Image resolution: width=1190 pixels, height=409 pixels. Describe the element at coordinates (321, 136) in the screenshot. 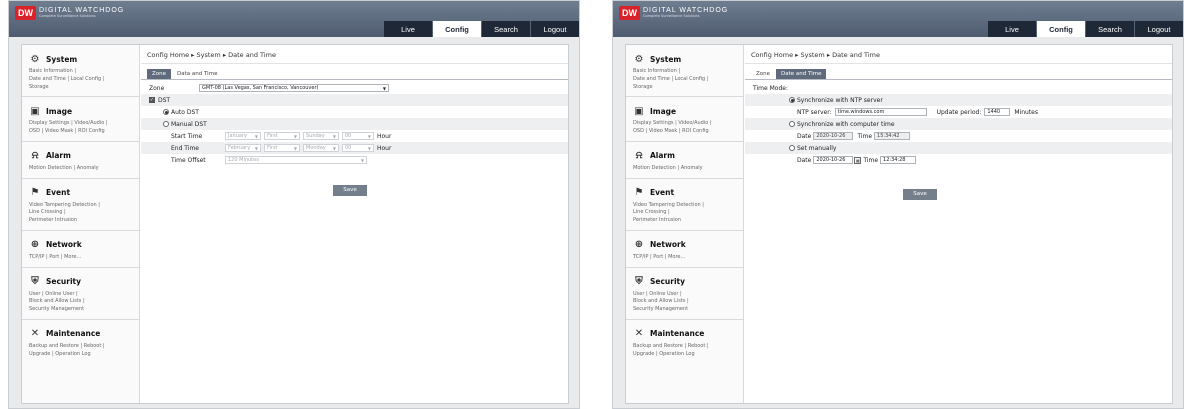

I see `start-day-select: Sunday ▼` at that location.